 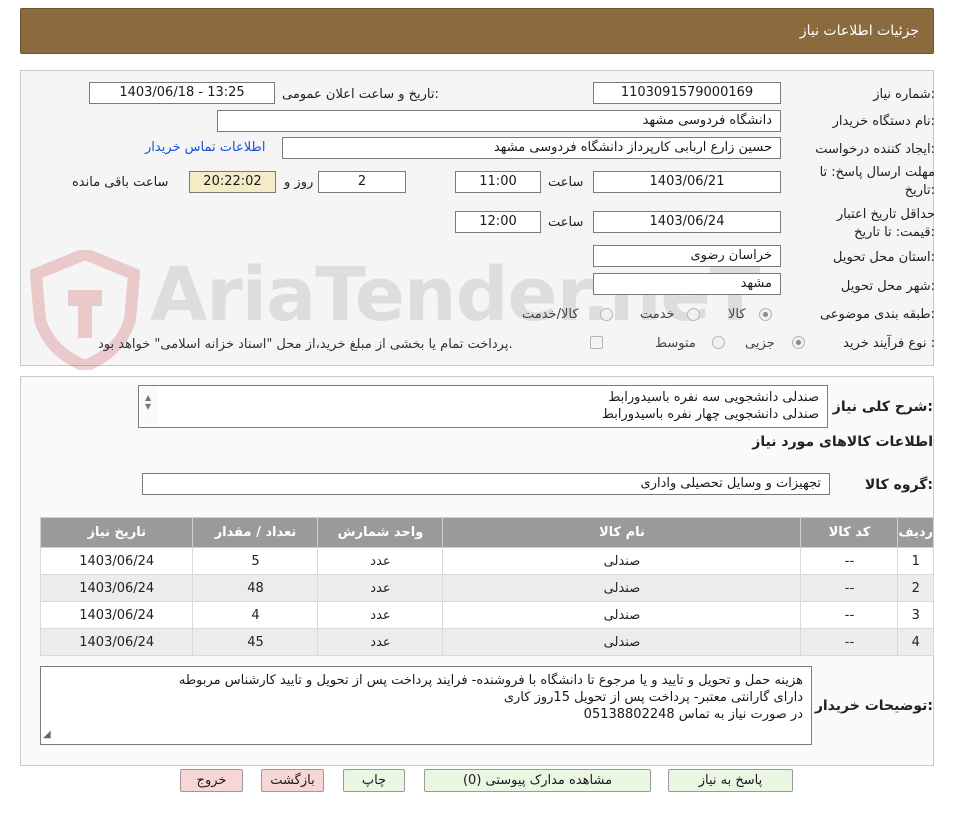 I want to click on col-unit: واحد شمارش, so click(x=380, y=532).